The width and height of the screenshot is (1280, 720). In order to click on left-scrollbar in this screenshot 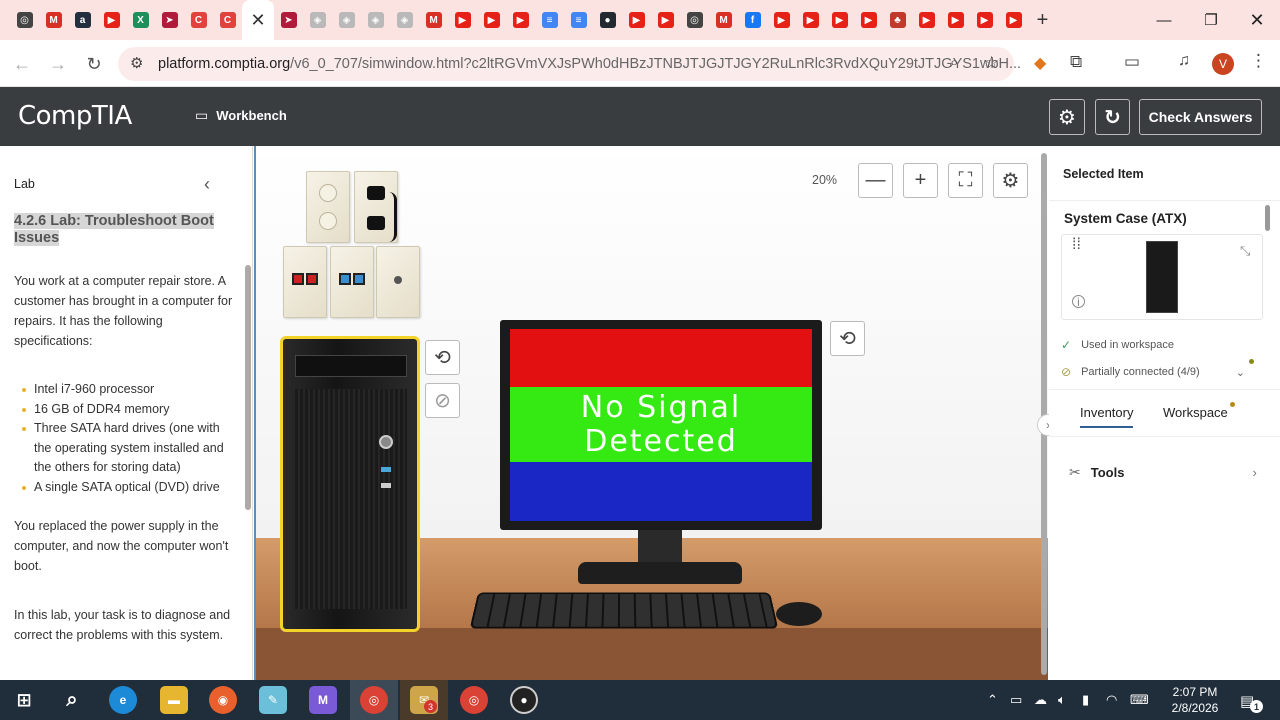, I will do `click(248, 387)`.